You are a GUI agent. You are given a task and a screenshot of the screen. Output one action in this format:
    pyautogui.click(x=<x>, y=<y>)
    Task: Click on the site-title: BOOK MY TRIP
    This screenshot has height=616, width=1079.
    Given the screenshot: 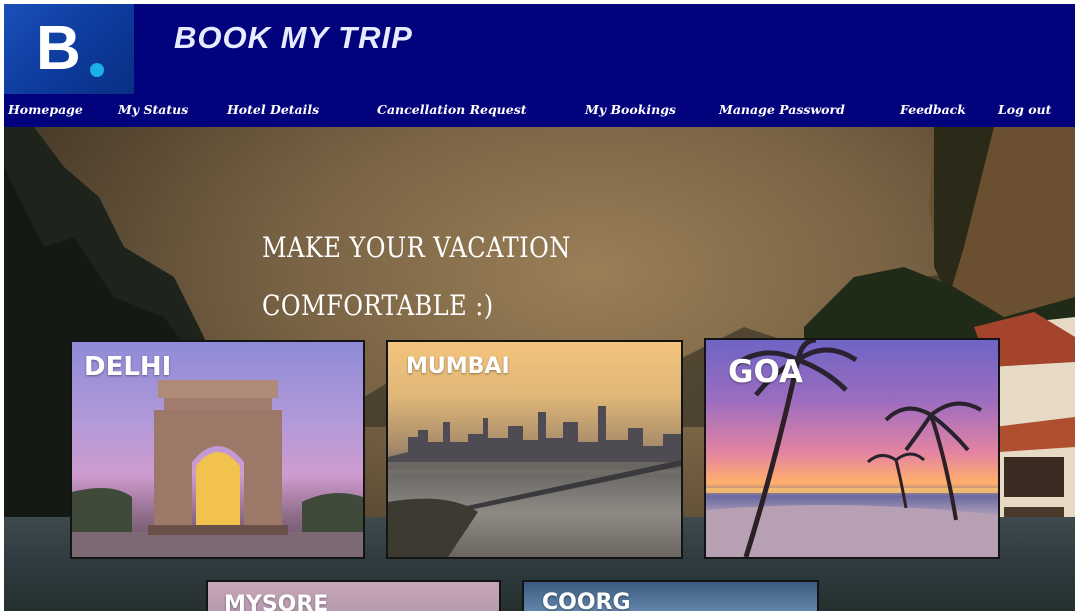 What is the action you would take?
    pyautogui.click(x=293, y=37)
    